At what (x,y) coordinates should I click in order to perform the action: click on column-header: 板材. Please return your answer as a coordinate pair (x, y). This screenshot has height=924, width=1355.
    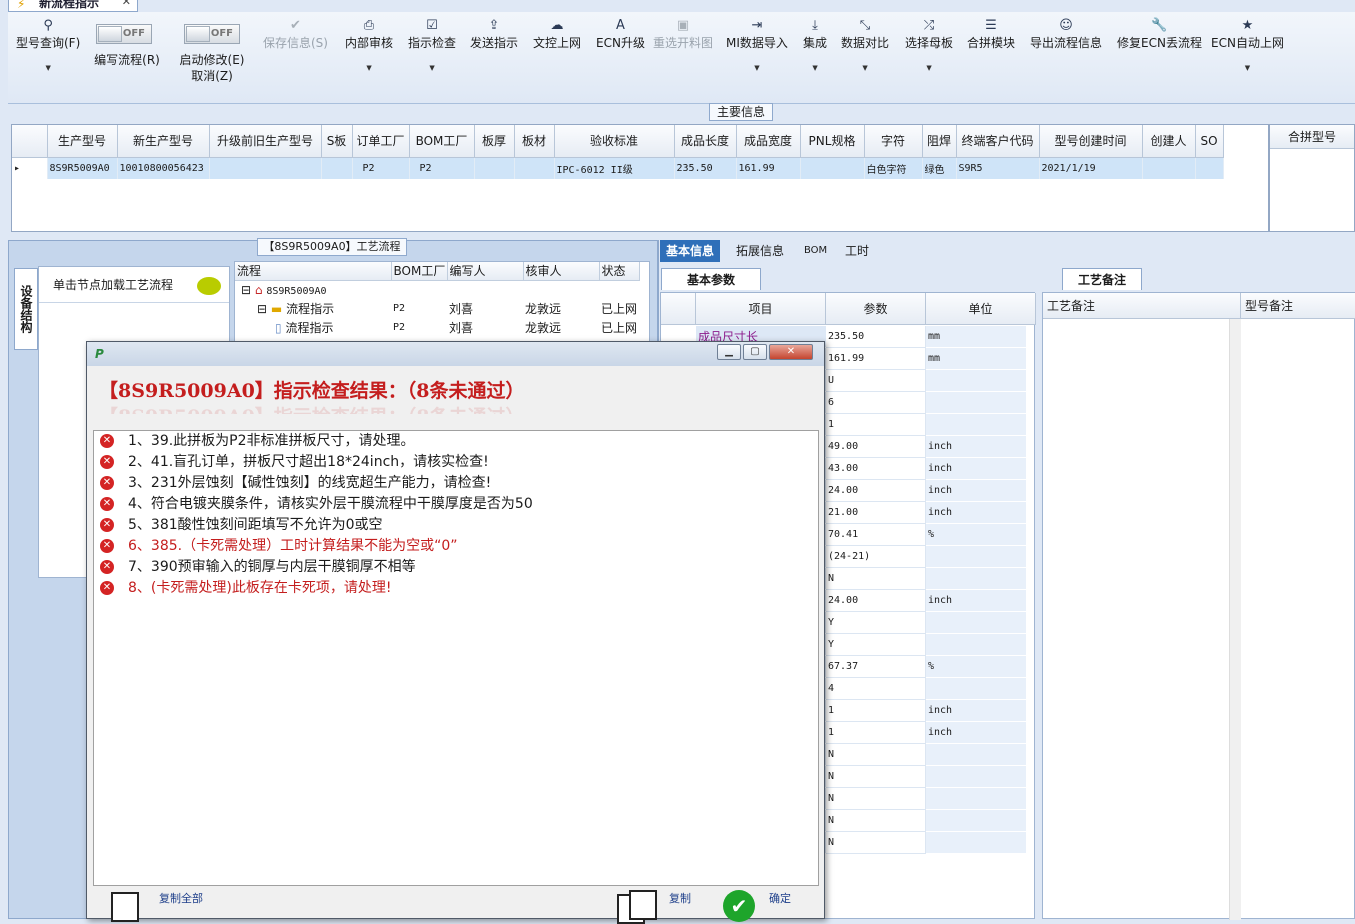
    Looking at the image, I should click on (534, 141).